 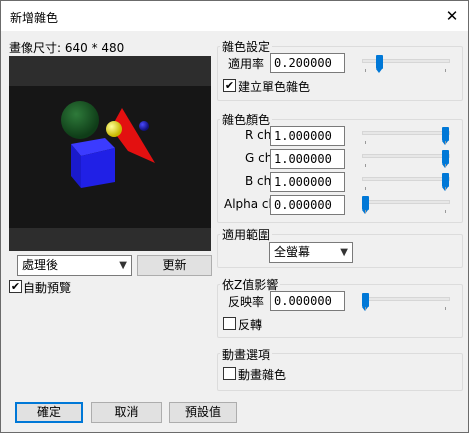 I want to click on animate-noise-checkbox, so click(x=229, y=373).